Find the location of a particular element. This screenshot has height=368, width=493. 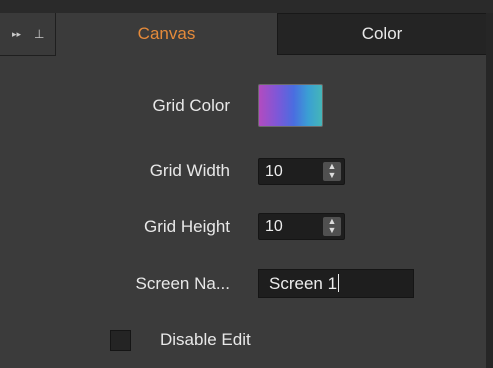

disable-edit-checkbox is located at coordinates (120, 340).